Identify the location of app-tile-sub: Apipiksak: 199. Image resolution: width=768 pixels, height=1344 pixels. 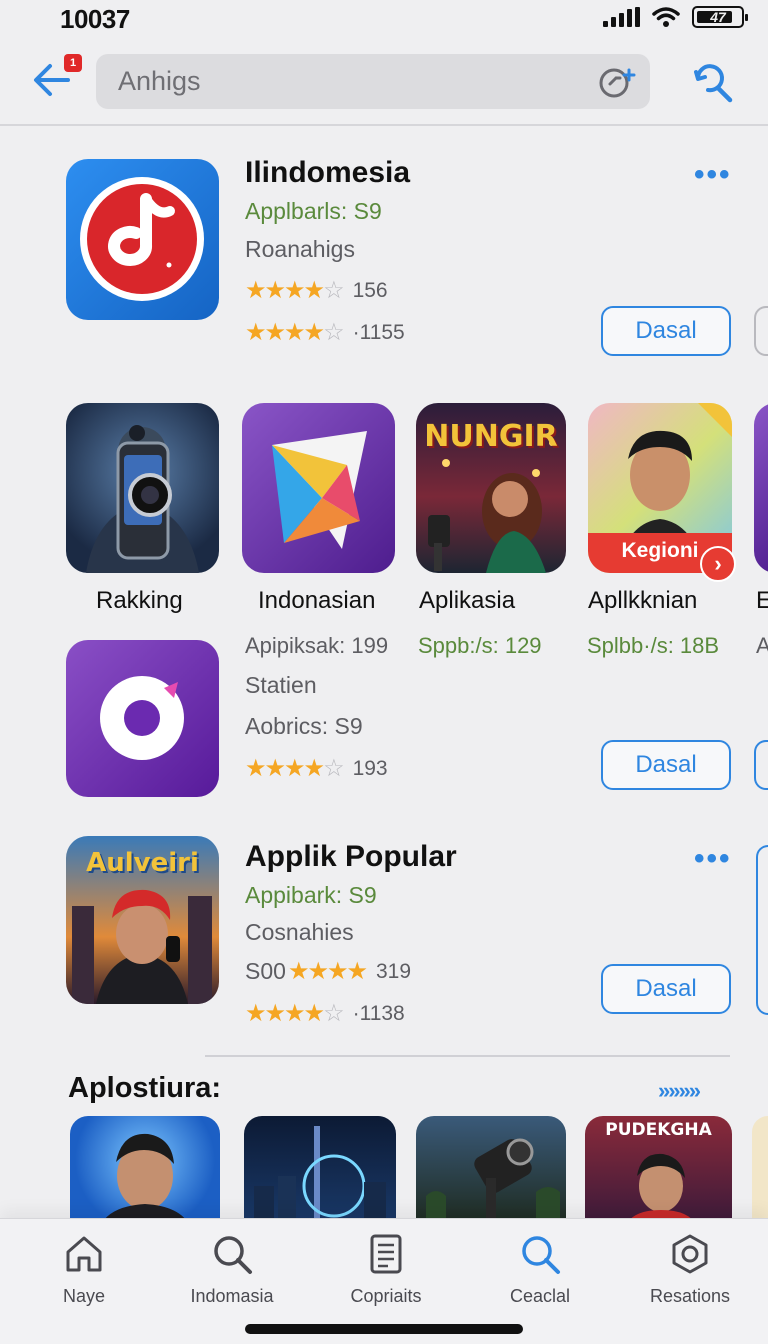
(317, 645).